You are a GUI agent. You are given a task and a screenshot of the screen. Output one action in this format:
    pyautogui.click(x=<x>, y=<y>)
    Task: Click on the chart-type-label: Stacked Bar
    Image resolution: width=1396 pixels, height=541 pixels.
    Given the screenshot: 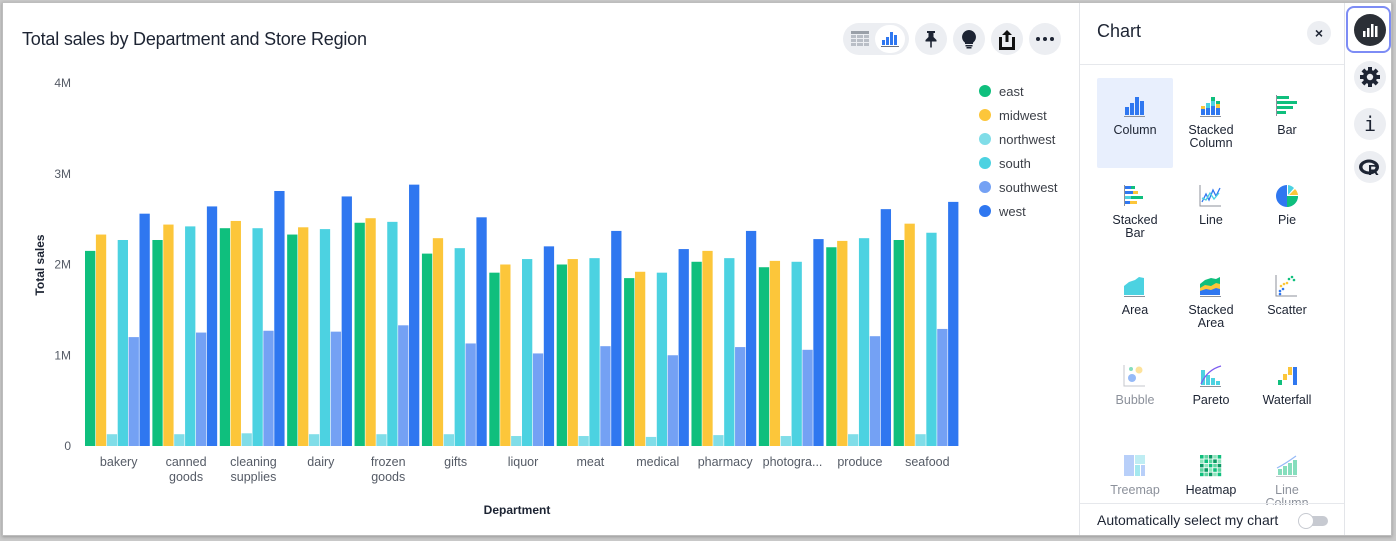 What is the action you would take?
    pyautogui.click(x=1135, y=226)
    